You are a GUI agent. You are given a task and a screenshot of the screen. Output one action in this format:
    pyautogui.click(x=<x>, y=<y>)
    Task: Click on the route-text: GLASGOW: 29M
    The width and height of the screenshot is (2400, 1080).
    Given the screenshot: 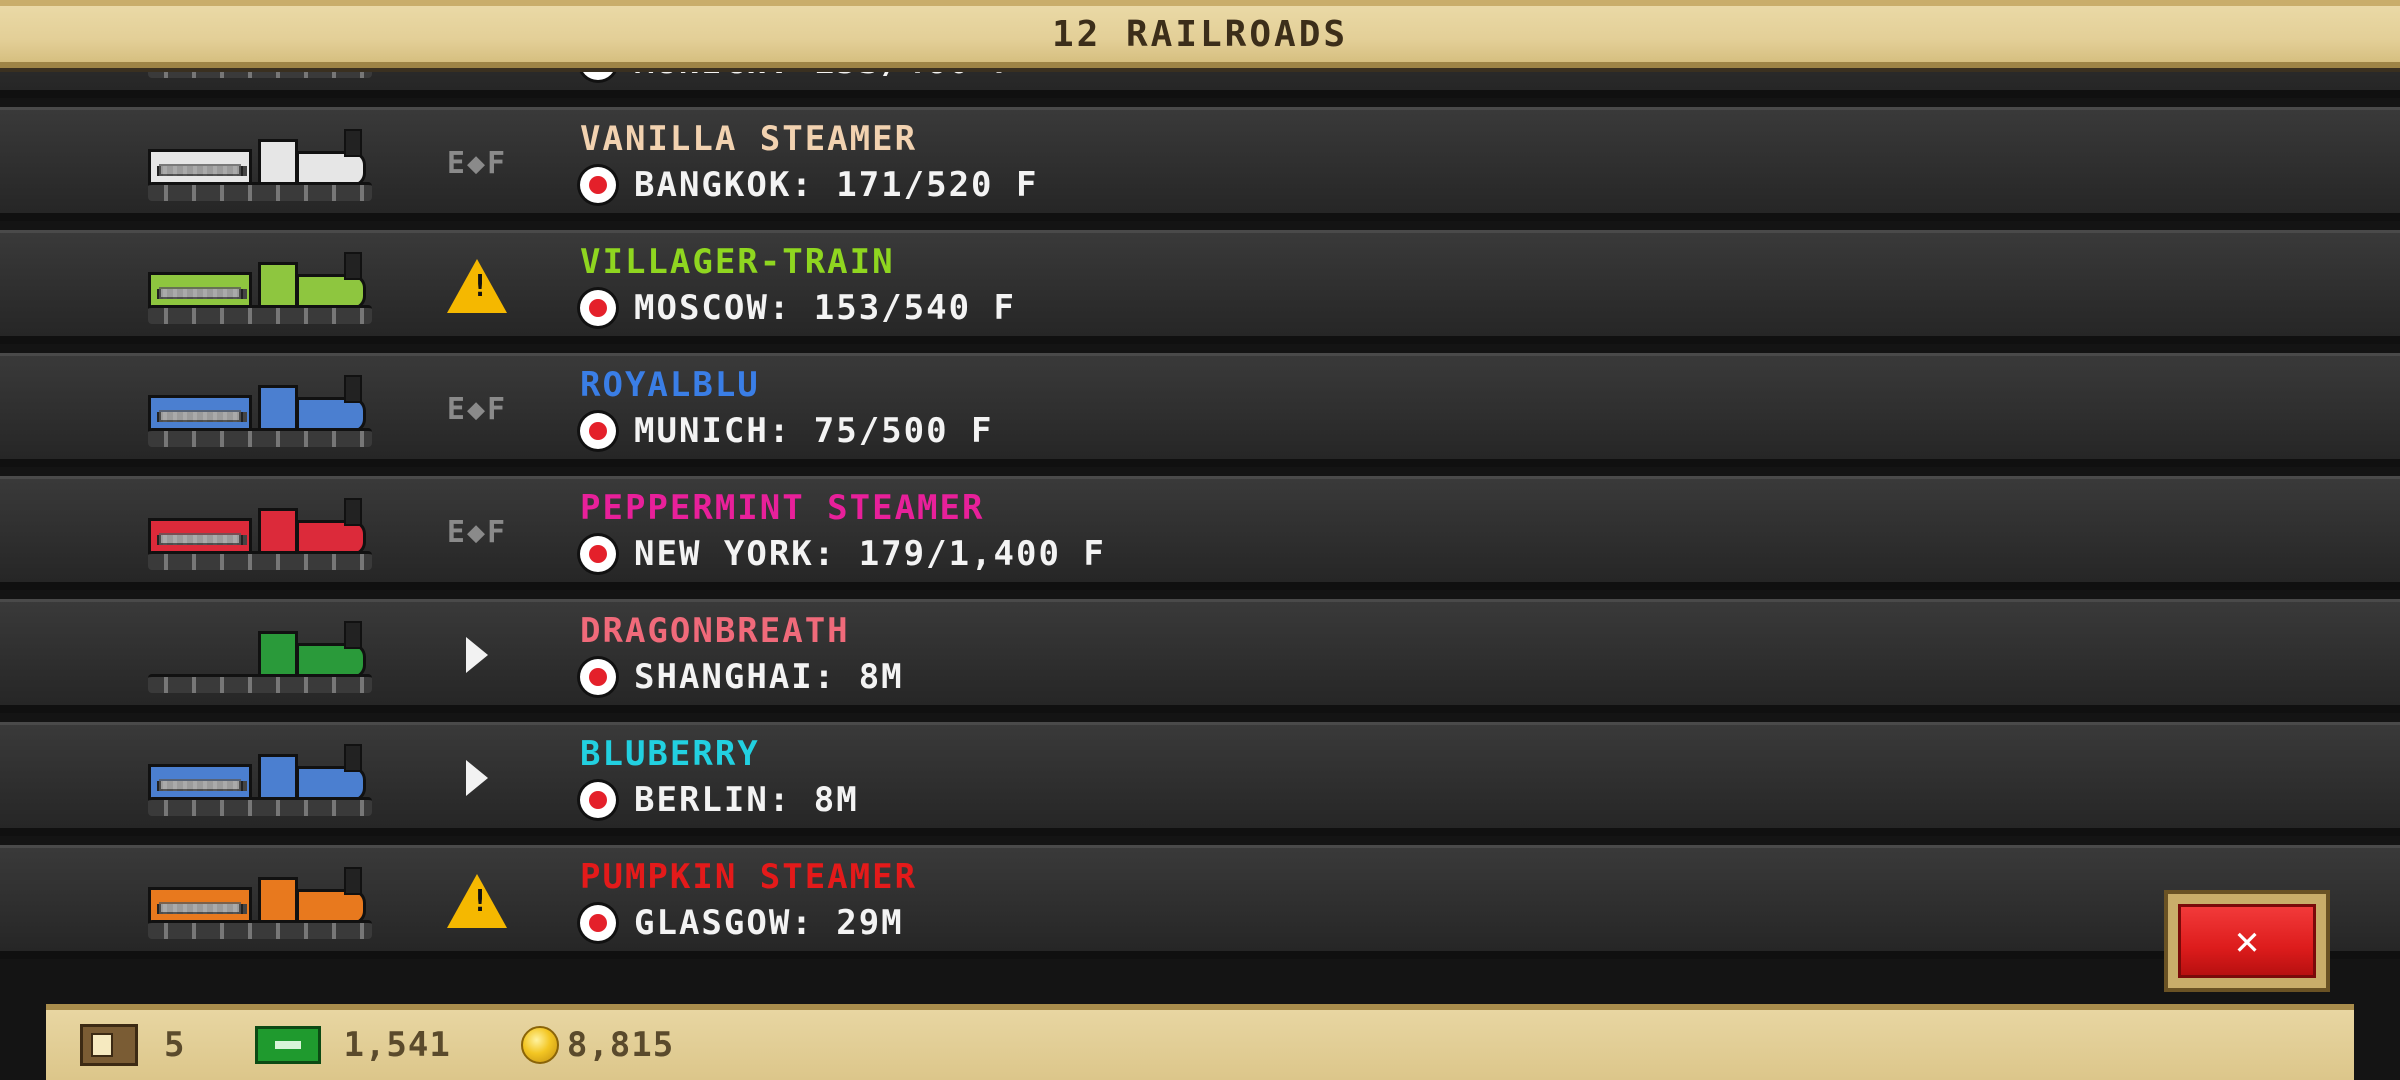 What is the action you would take?
    pyautogui.click(x=769, y=923)
    